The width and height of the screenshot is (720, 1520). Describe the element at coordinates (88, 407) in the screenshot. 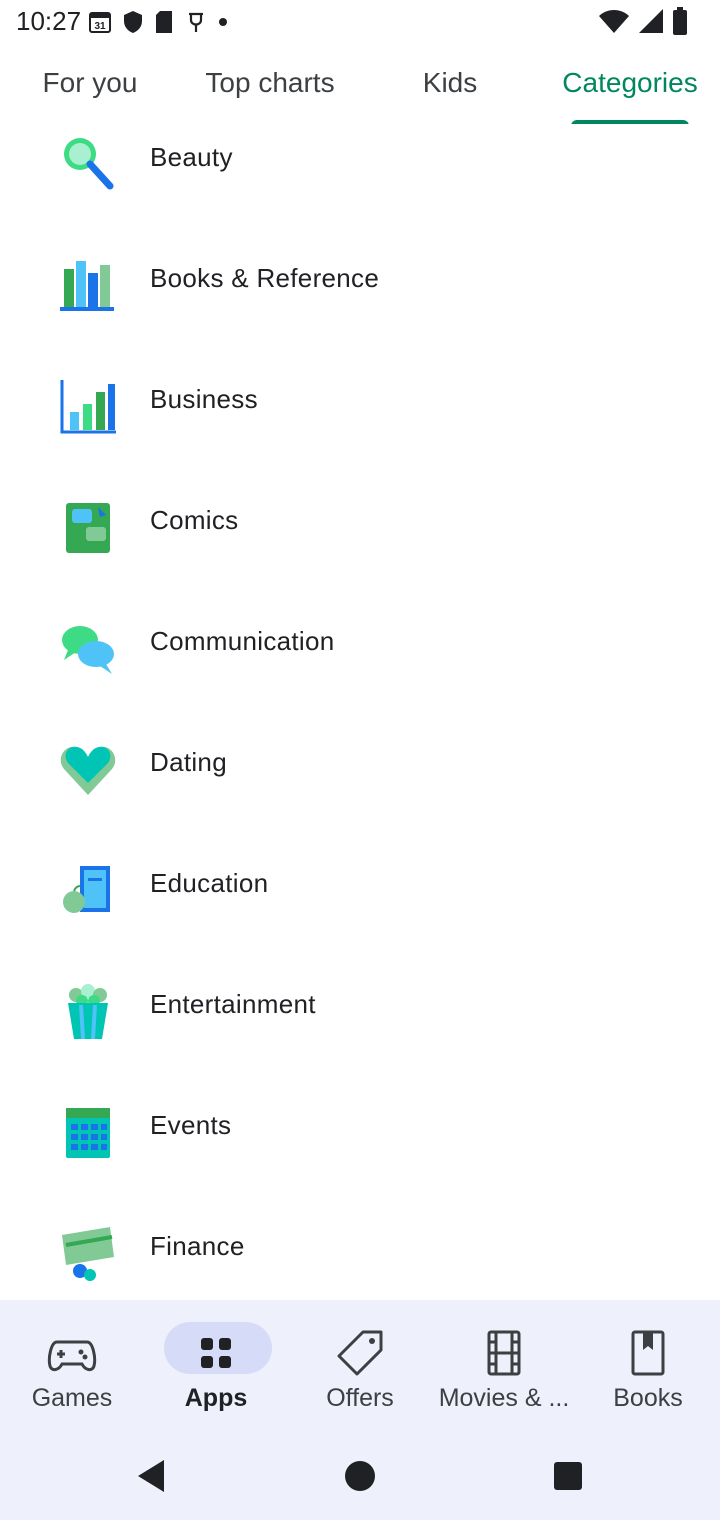

I see `business-chart-icon` at that location.